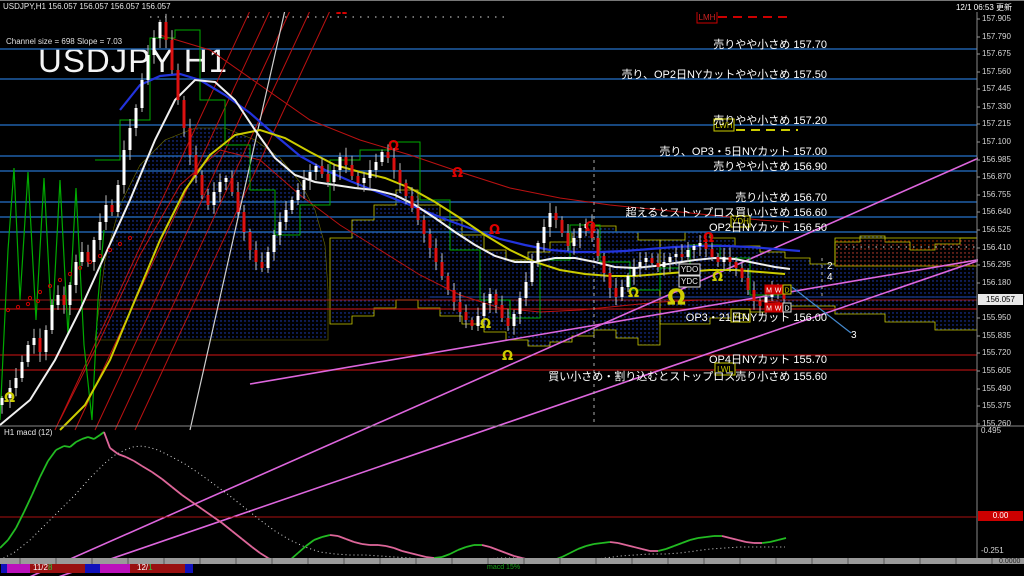 This screenshot has height=576, width=1024. What do you see at coordinates (778, 291) in the screenshot?
I see `timeframe-chip-label: W` at bounding box center [778, 291].